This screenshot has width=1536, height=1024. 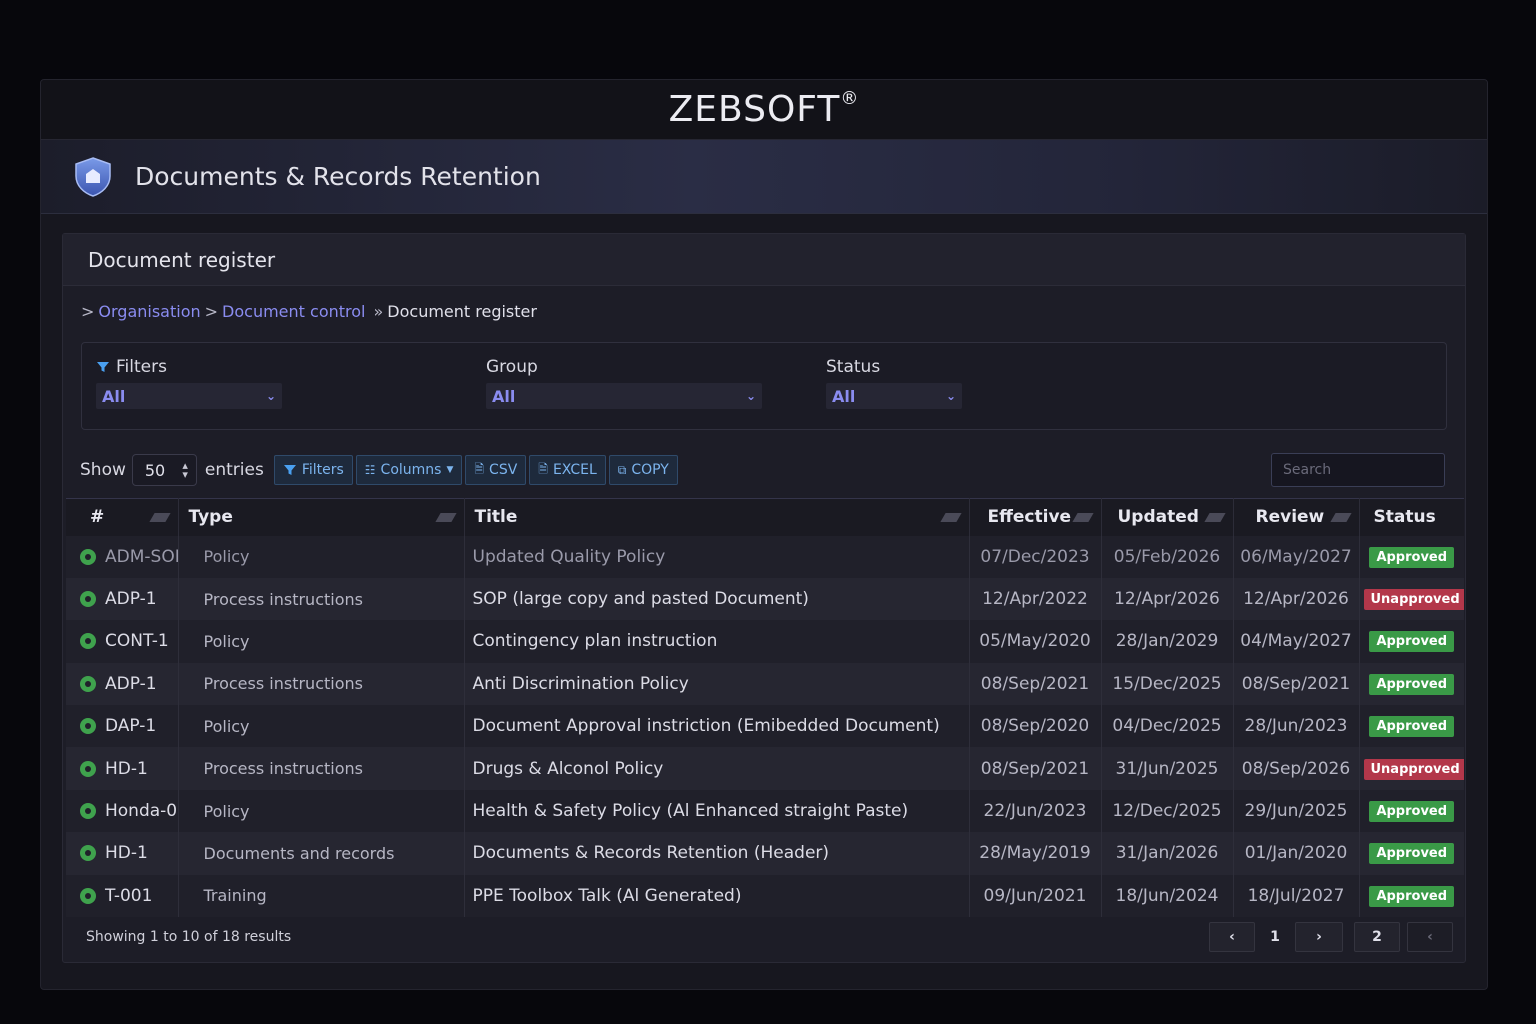 I want to click on columns-button: ☷ Columns ▼, so click(x=409, y=470).